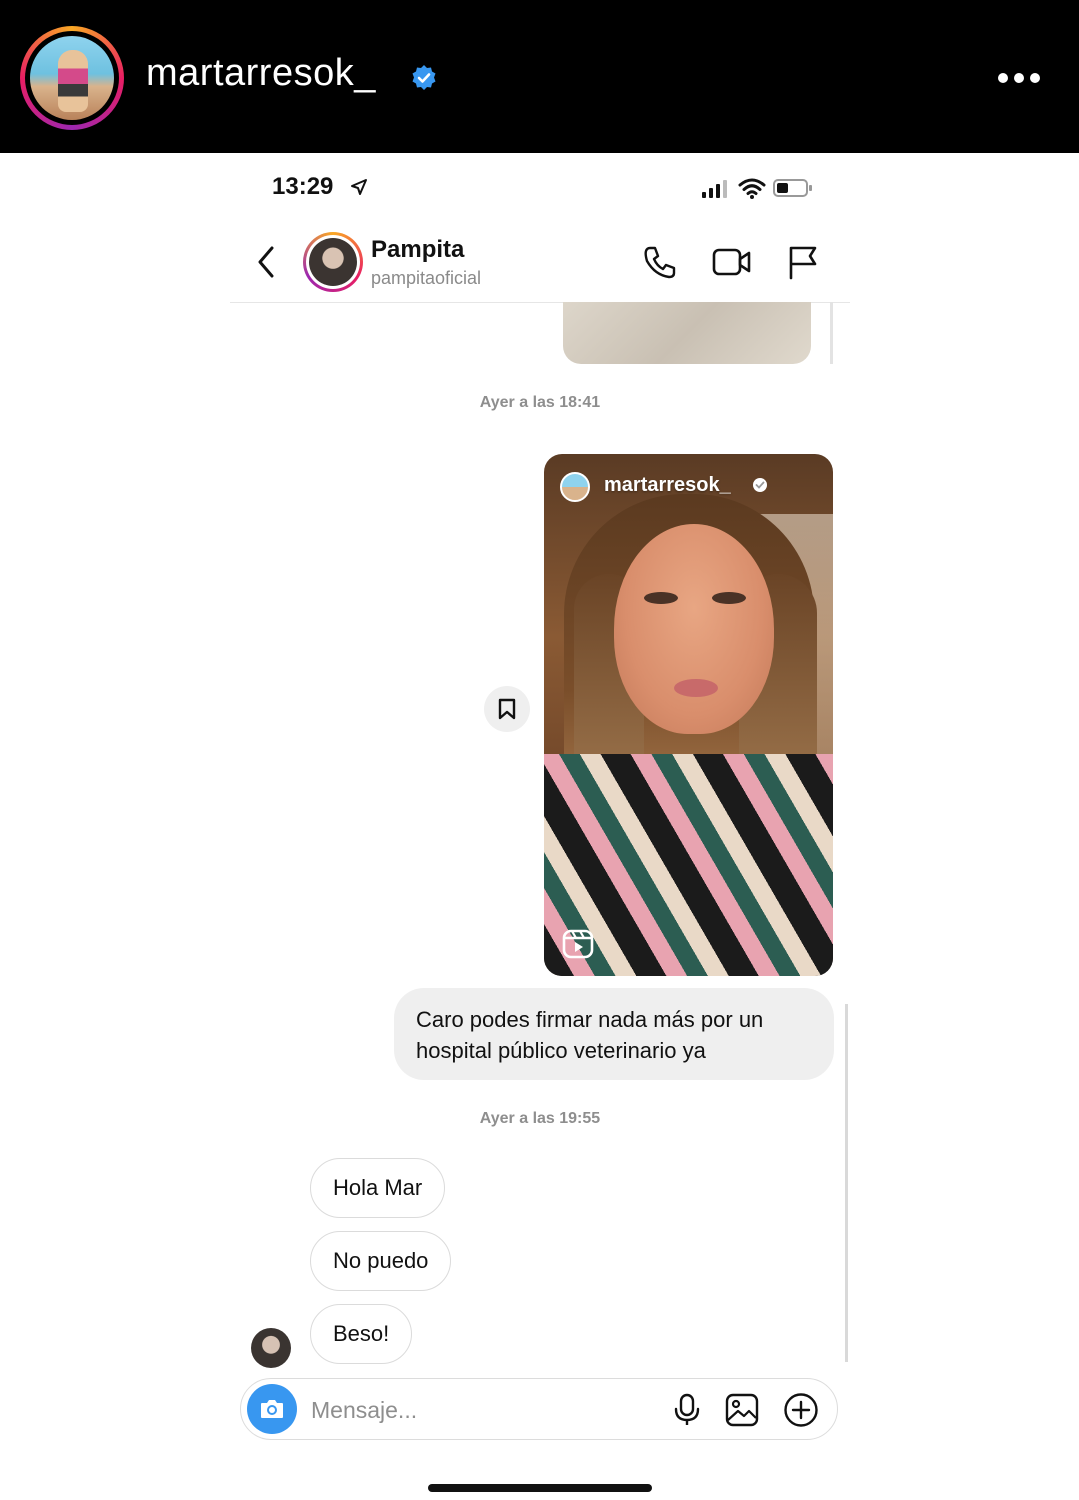  What do you see at coordinates (575, 487) in the screenshot?
I see `shared-story-avatar` at bounding box center [575, 487].